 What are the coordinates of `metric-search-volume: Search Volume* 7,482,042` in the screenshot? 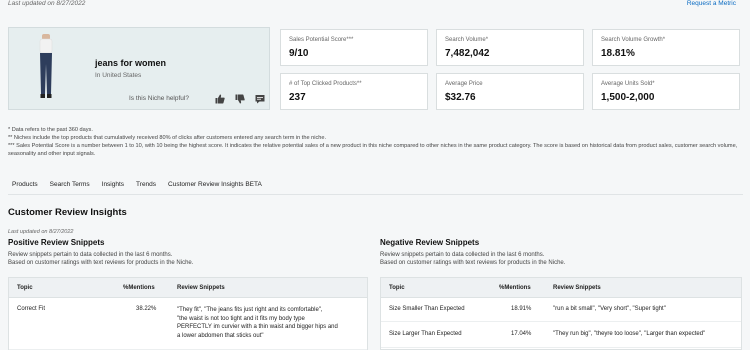 It's located at (510, 47).